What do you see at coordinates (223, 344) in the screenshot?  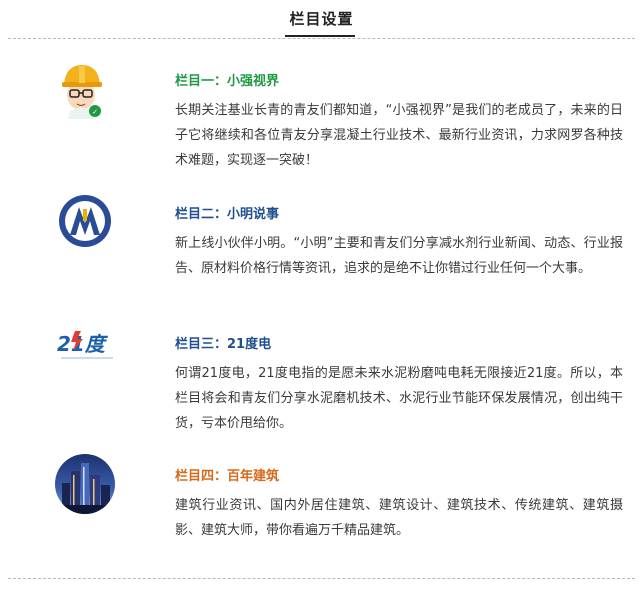 I see `section-title: 栏目三：21度电` at bounding box center [223, 344].